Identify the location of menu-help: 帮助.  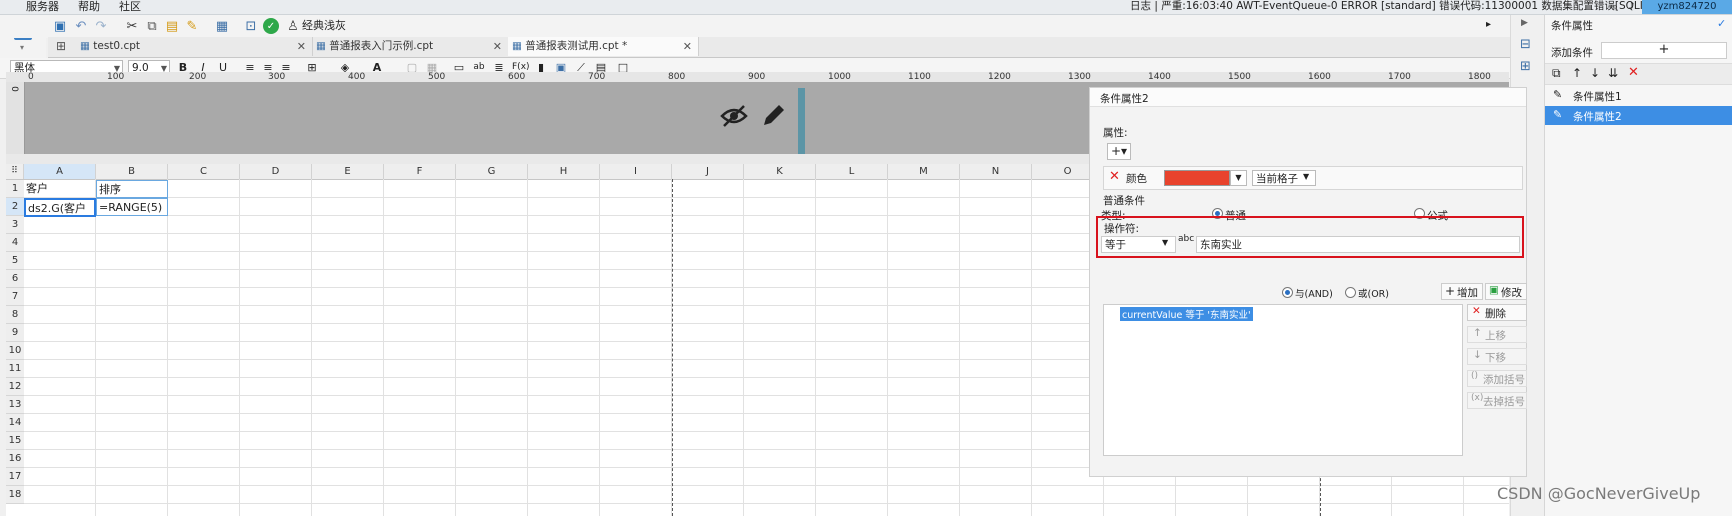
(89, 6).